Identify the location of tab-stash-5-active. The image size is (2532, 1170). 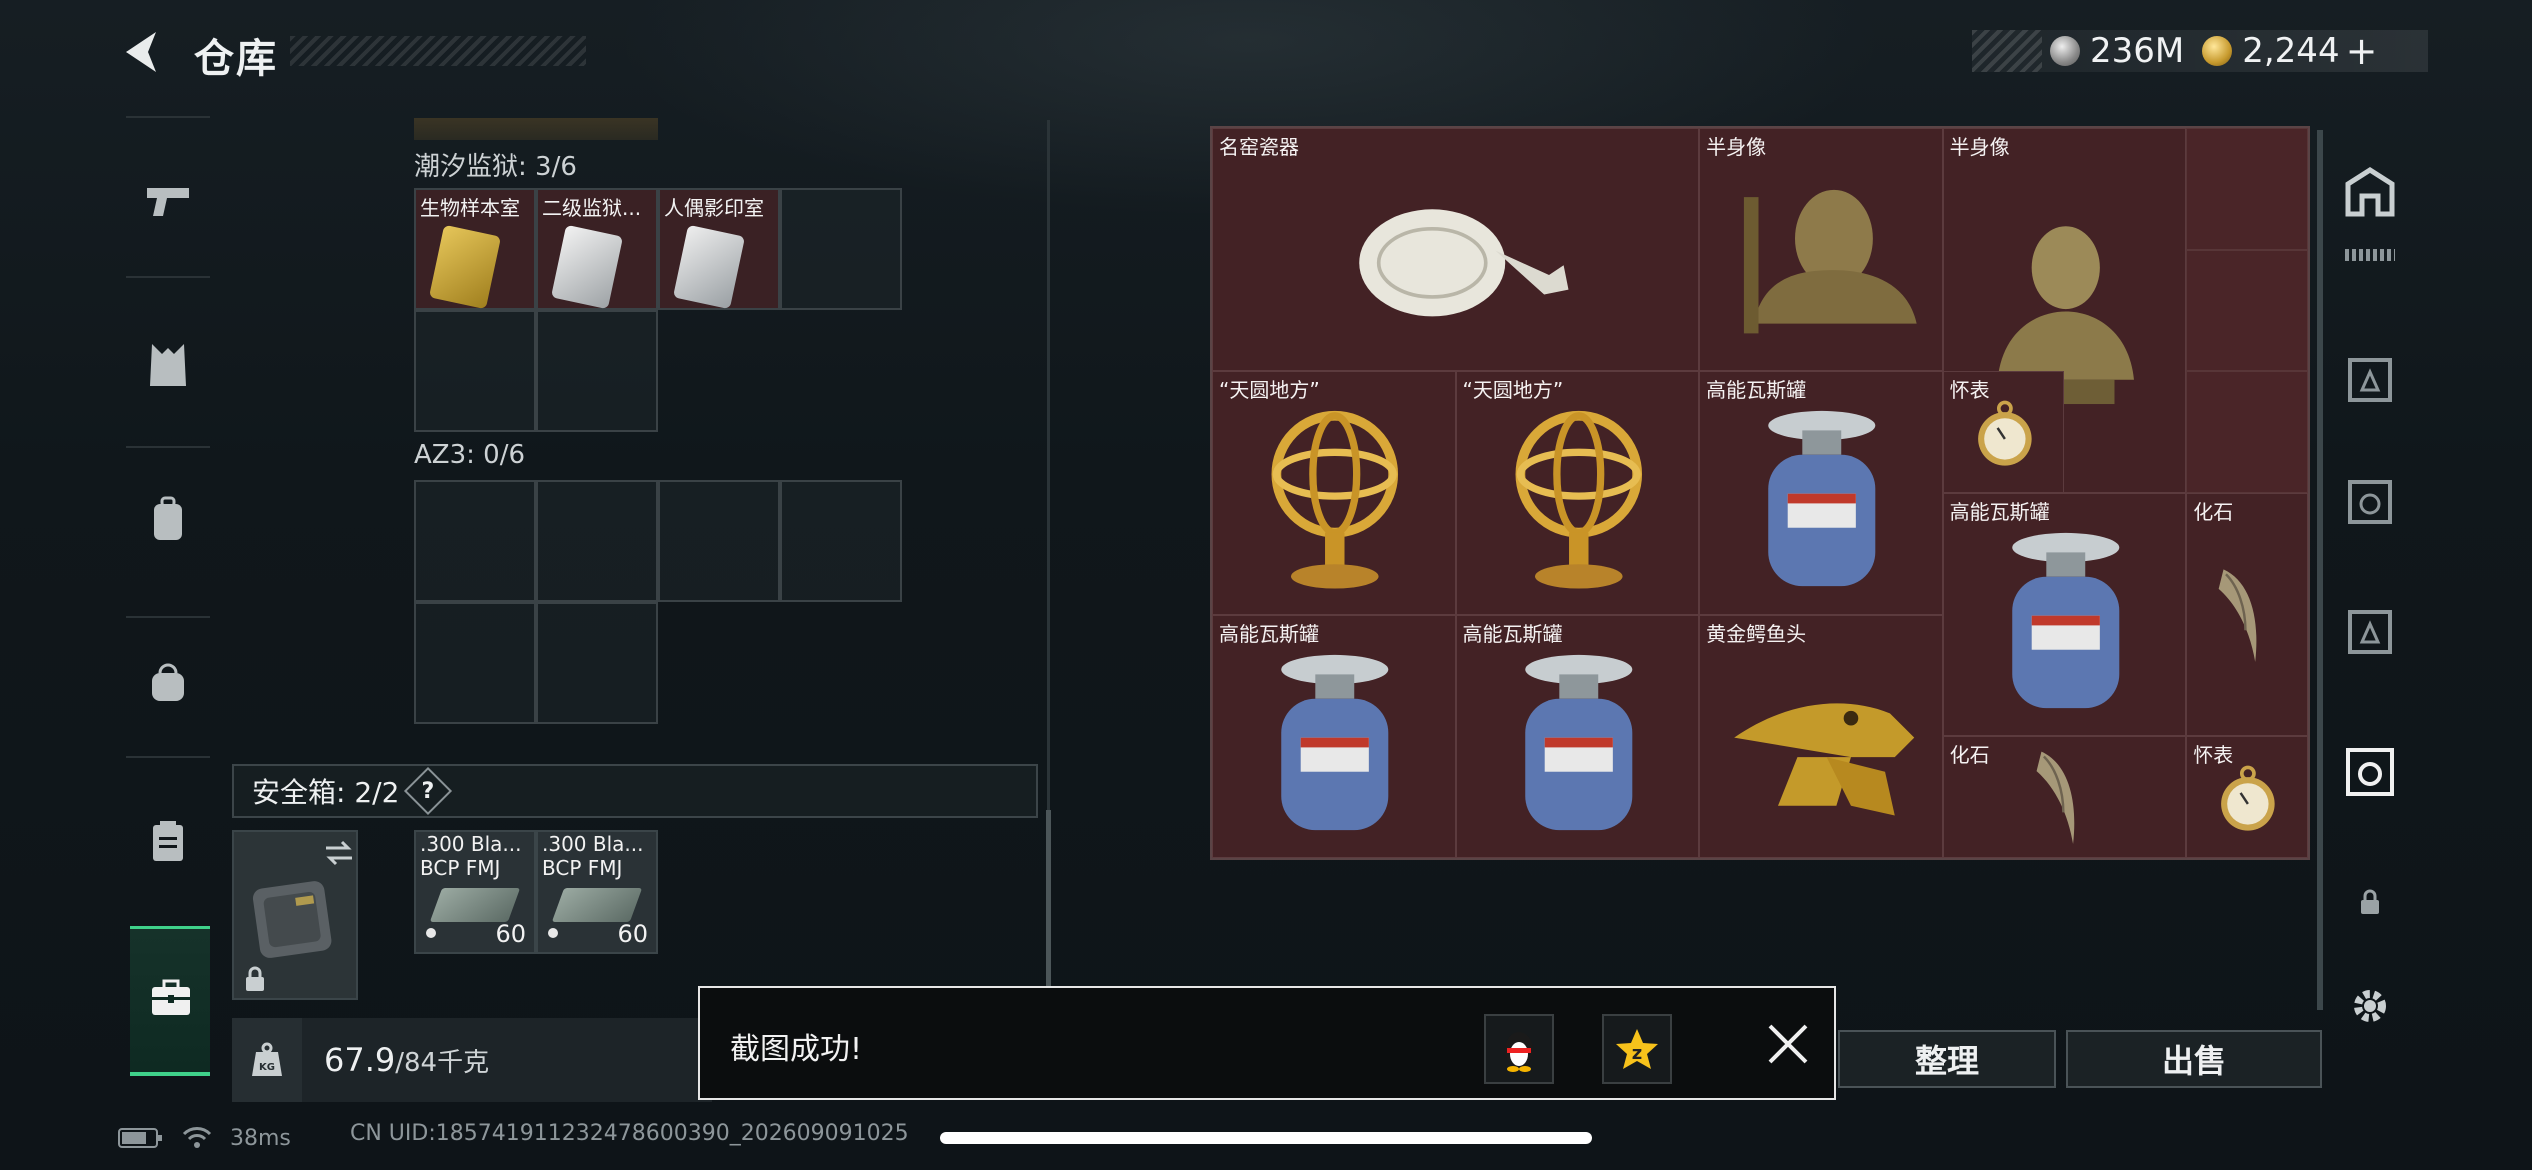
(2370, 772).